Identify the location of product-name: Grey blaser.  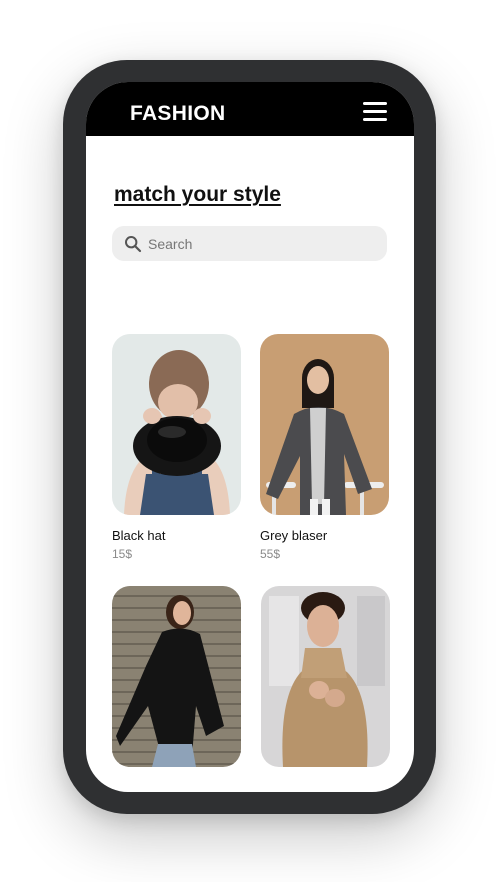
(293, 536).